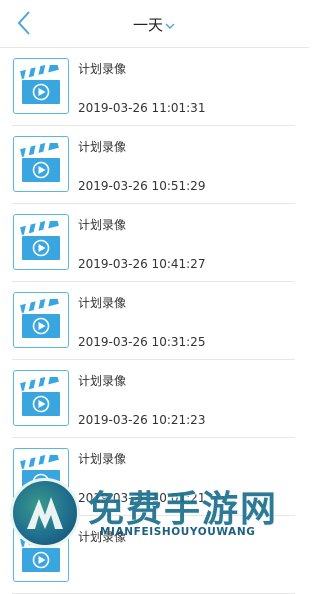  I want to click on recording-timestamp: 2019-03-26 10:21:23, so click(142, 420).